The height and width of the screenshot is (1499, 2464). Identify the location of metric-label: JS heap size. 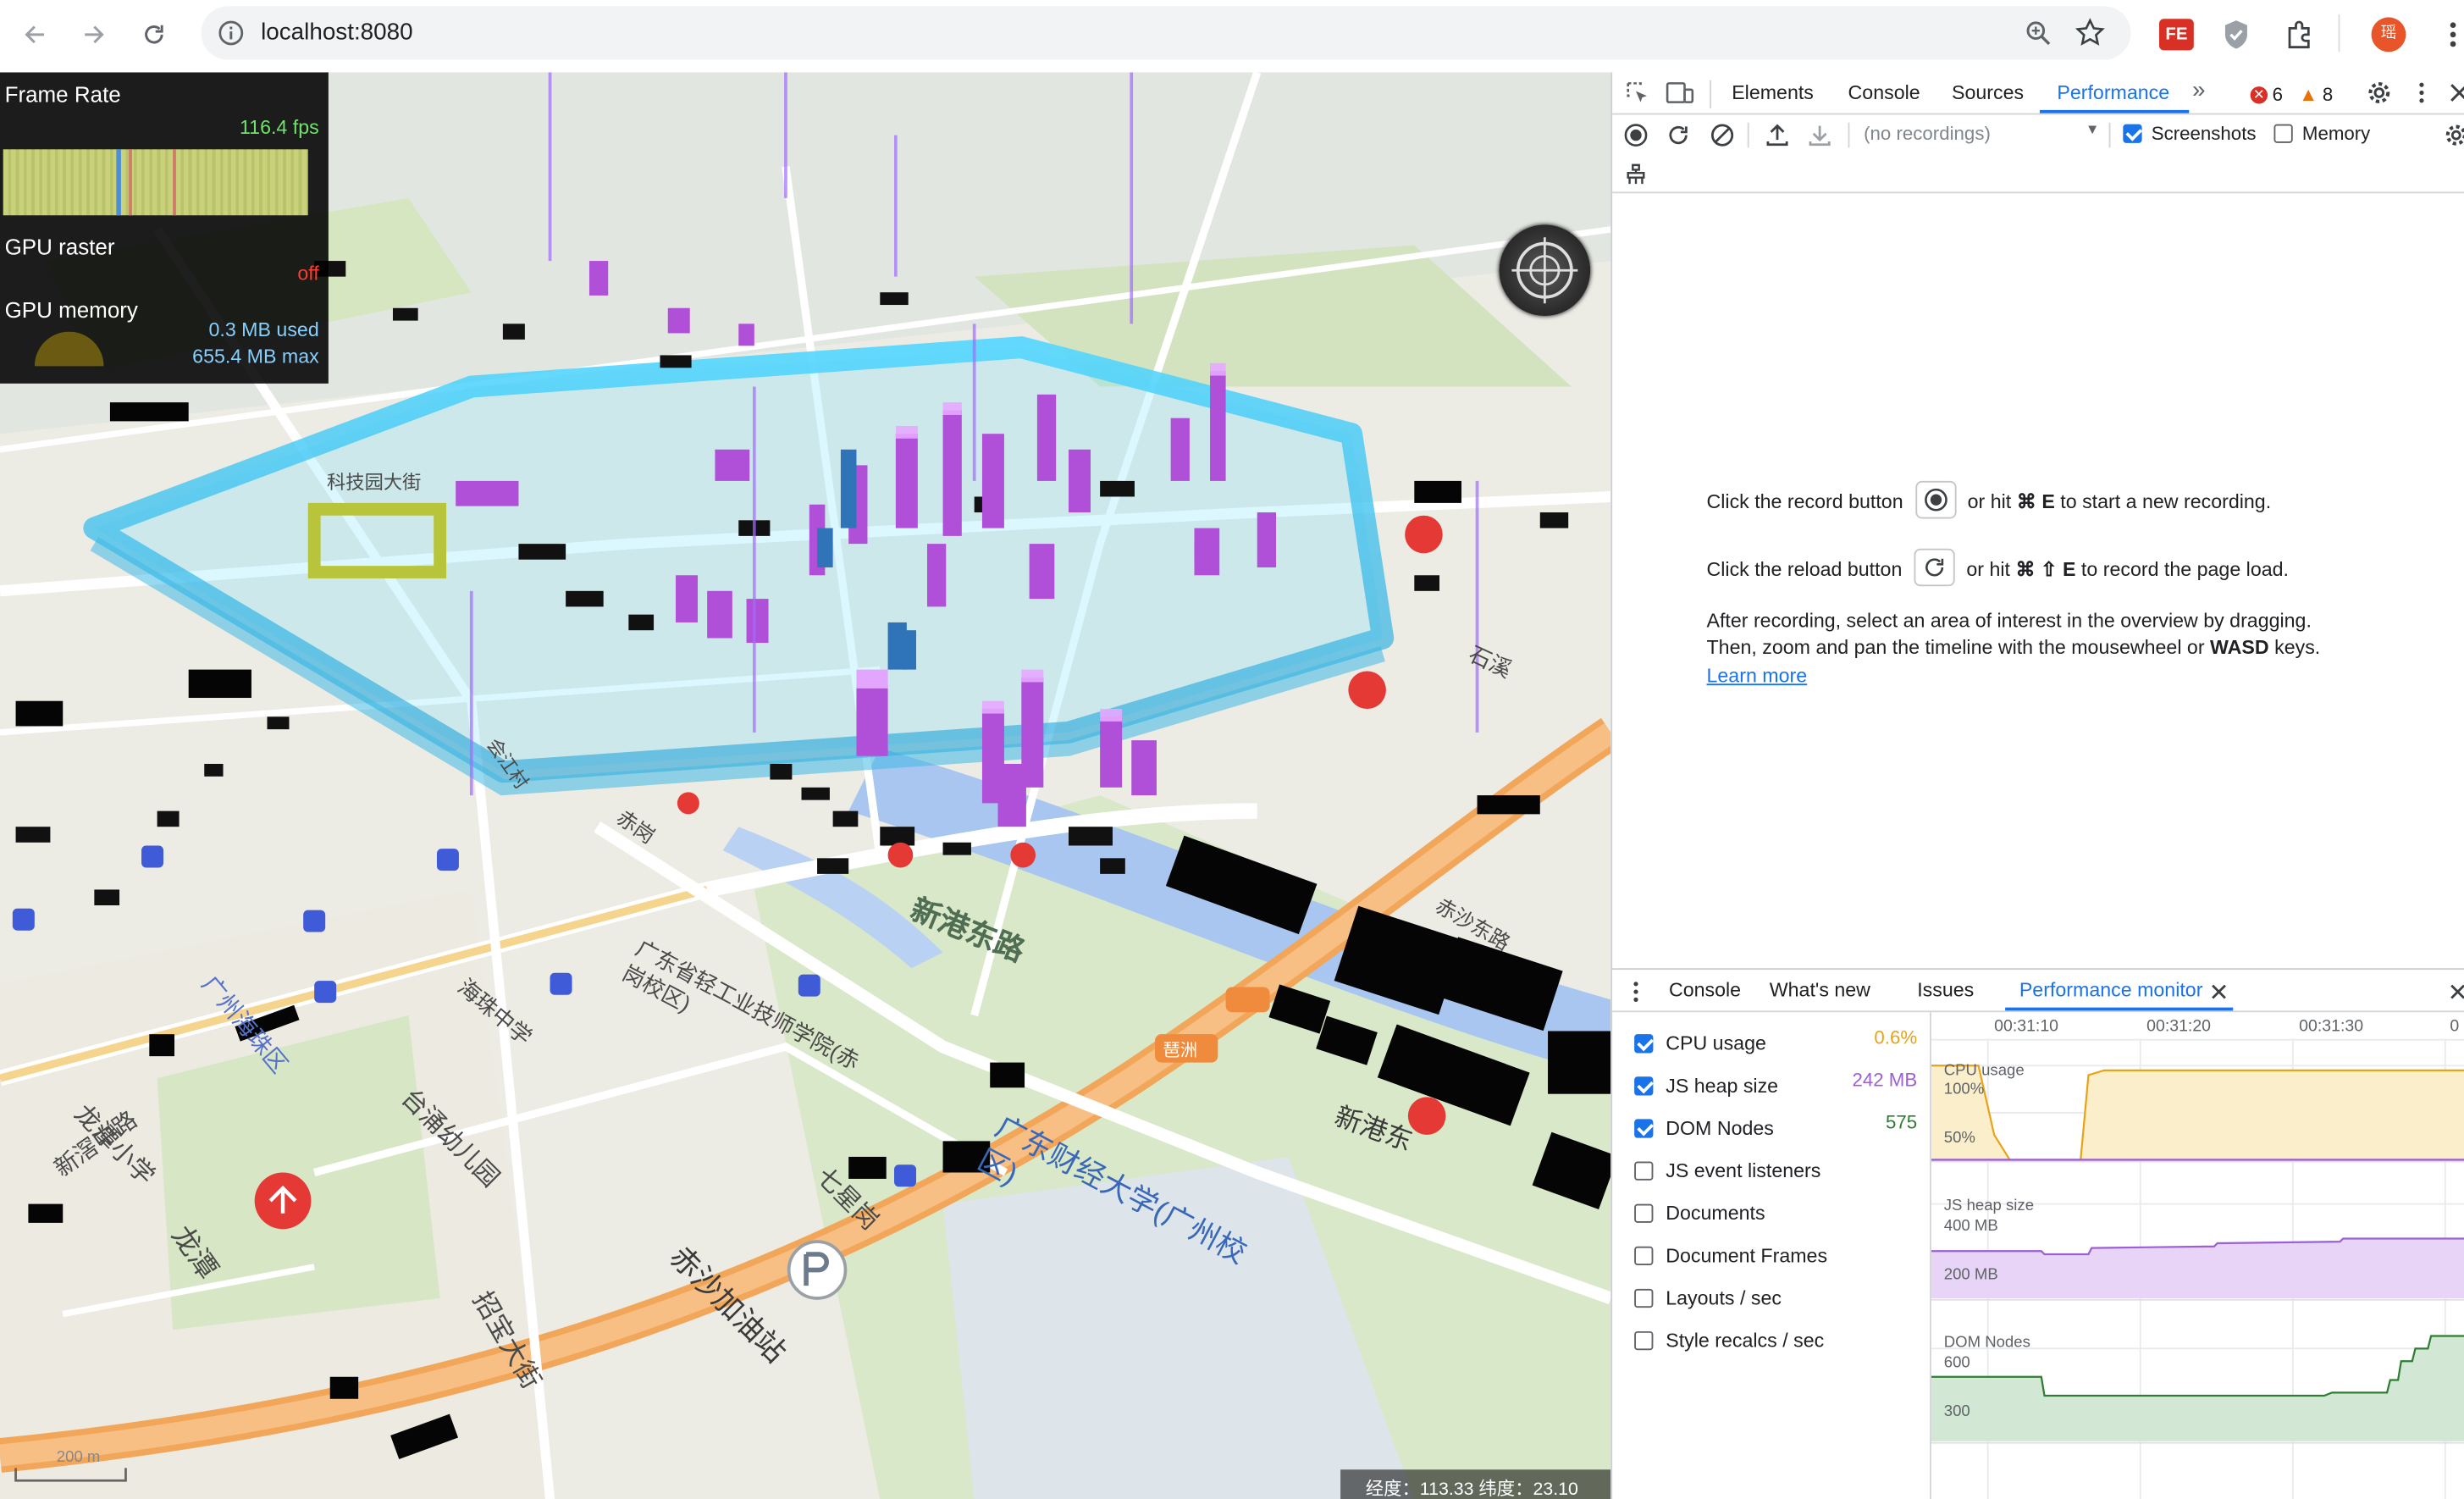
(1722, 1087).